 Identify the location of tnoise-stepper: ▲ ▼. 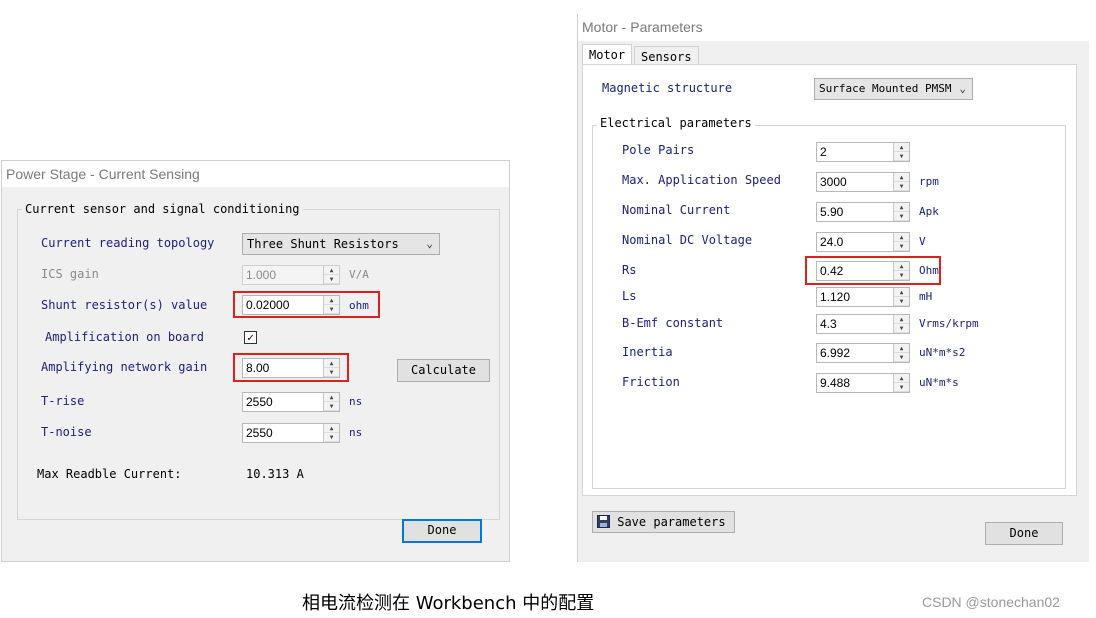
(331, 433).